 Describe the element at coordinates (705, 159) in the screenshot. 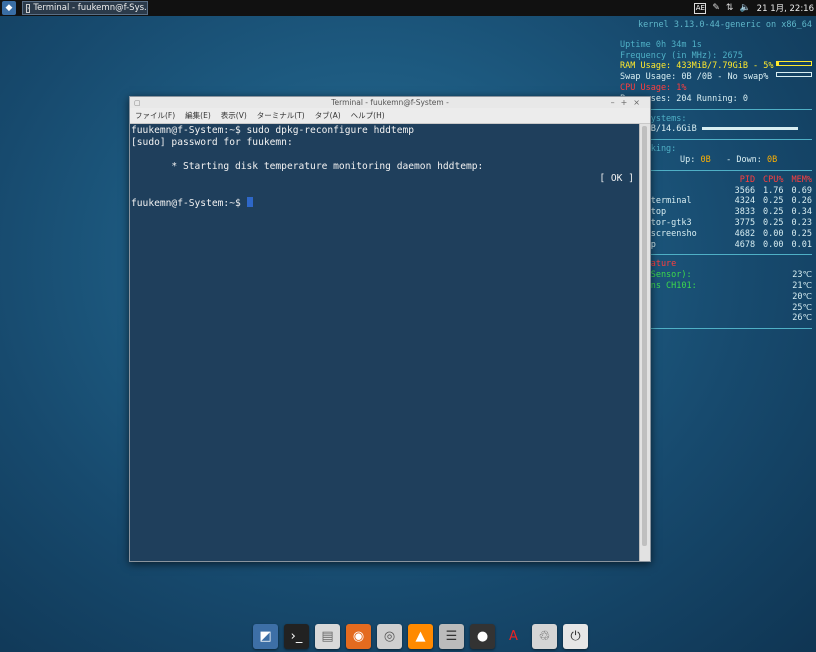

I see `up-value: 0B` at that location.